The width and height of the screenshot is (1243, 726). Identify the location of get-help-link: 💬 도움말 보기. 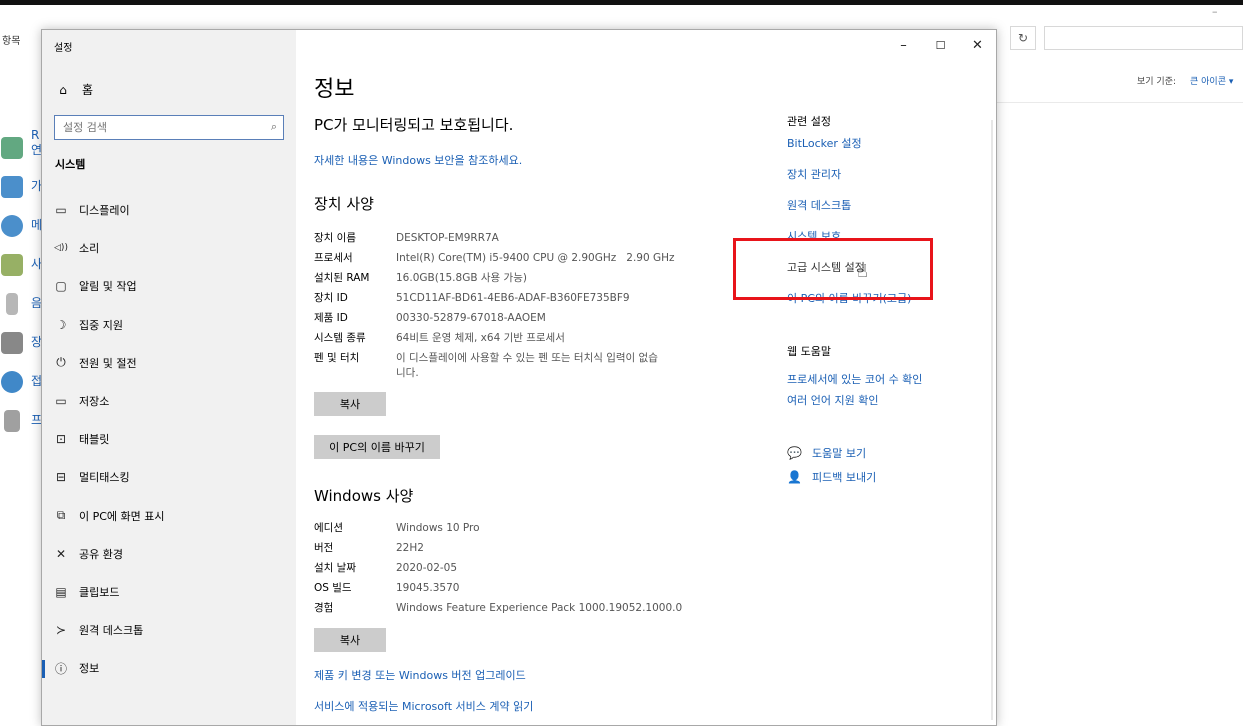
(826, 453).